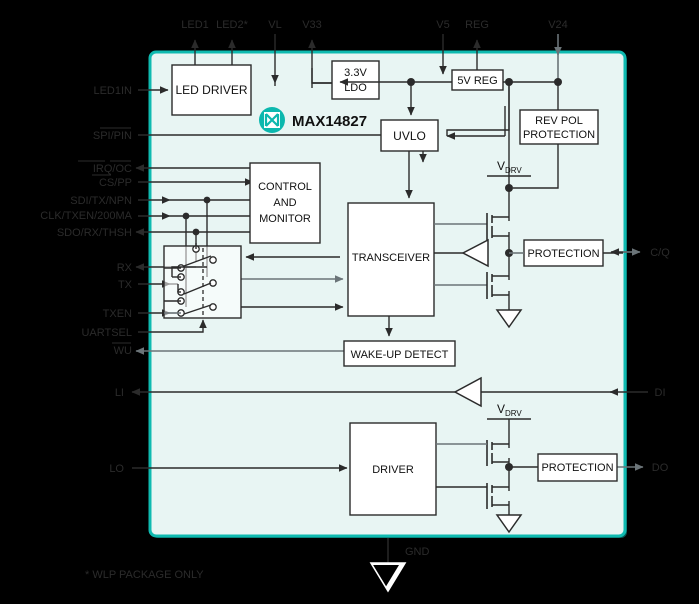  I want to click on pin-label: WU, so click(123, 351).